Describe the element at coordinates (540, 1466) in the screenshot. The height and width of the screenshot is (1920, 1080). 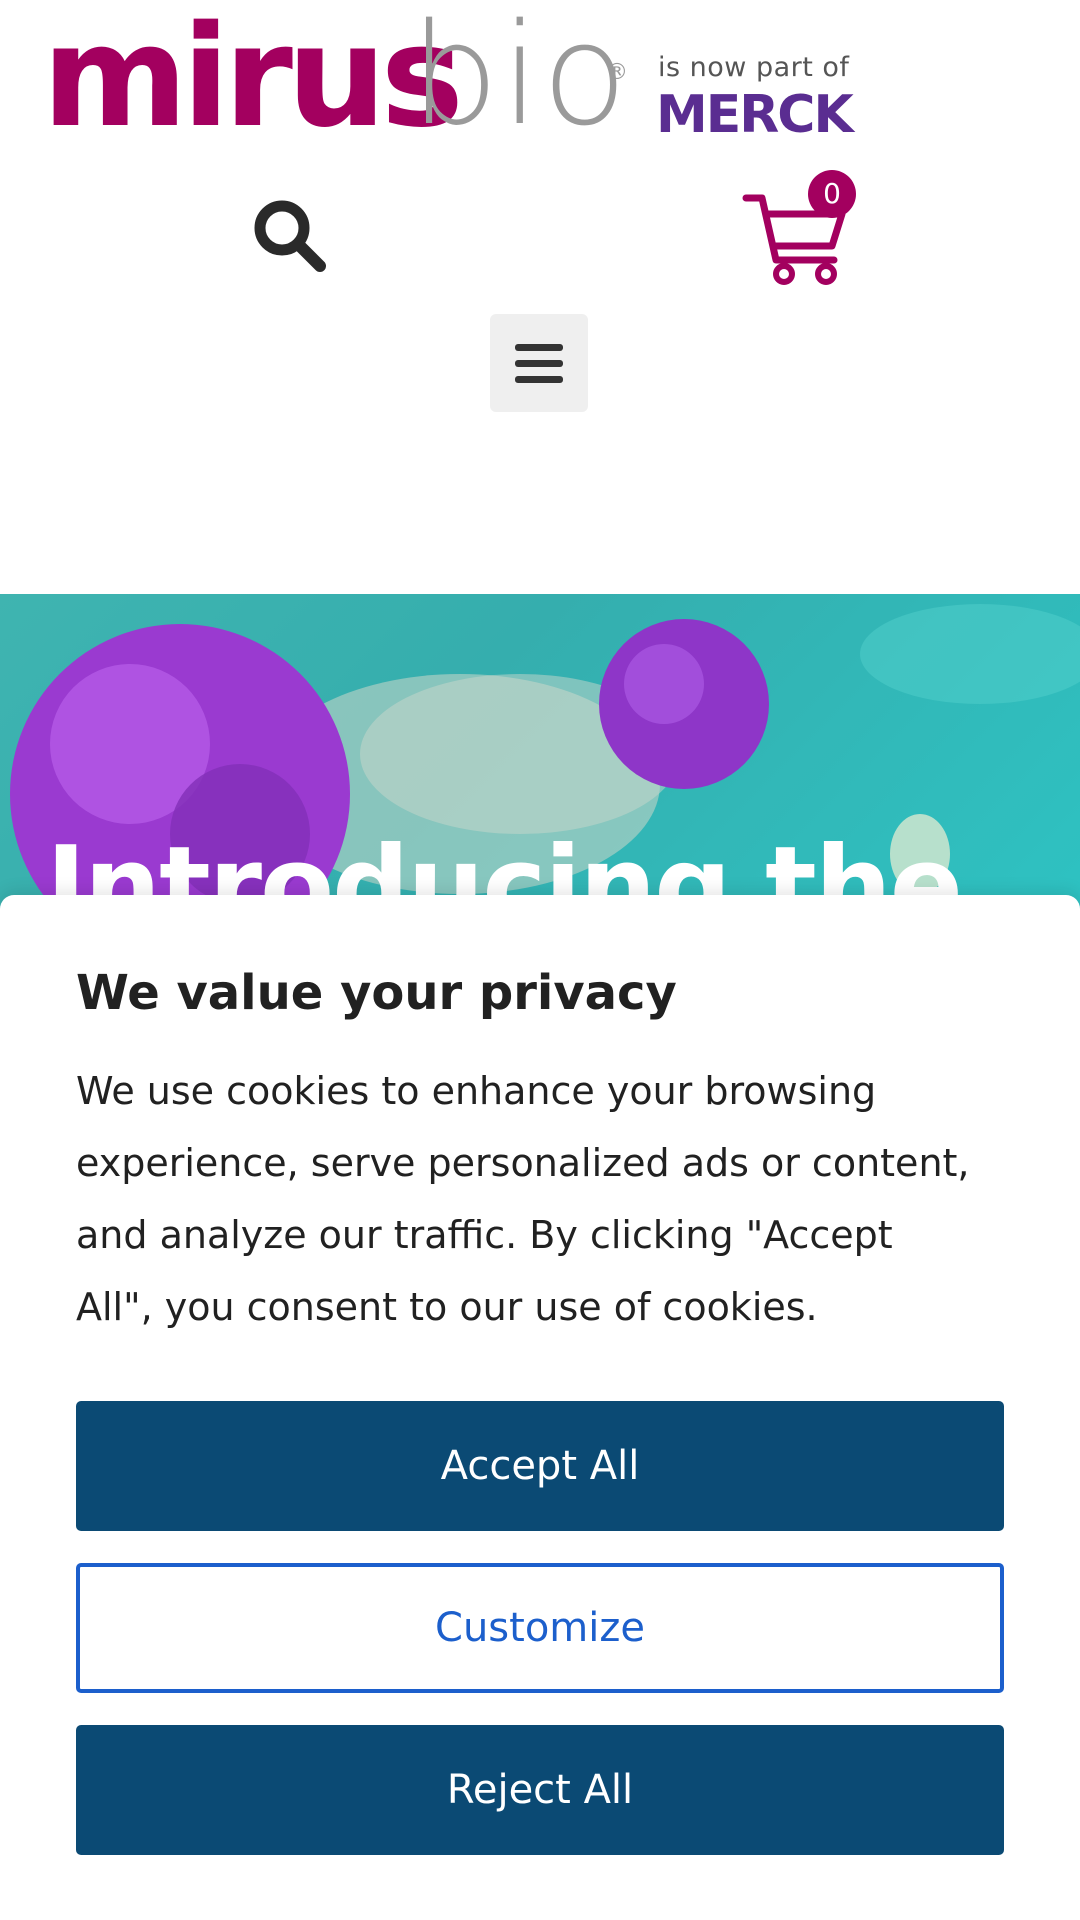
I see `accept-all-button: Accept All` at that location.